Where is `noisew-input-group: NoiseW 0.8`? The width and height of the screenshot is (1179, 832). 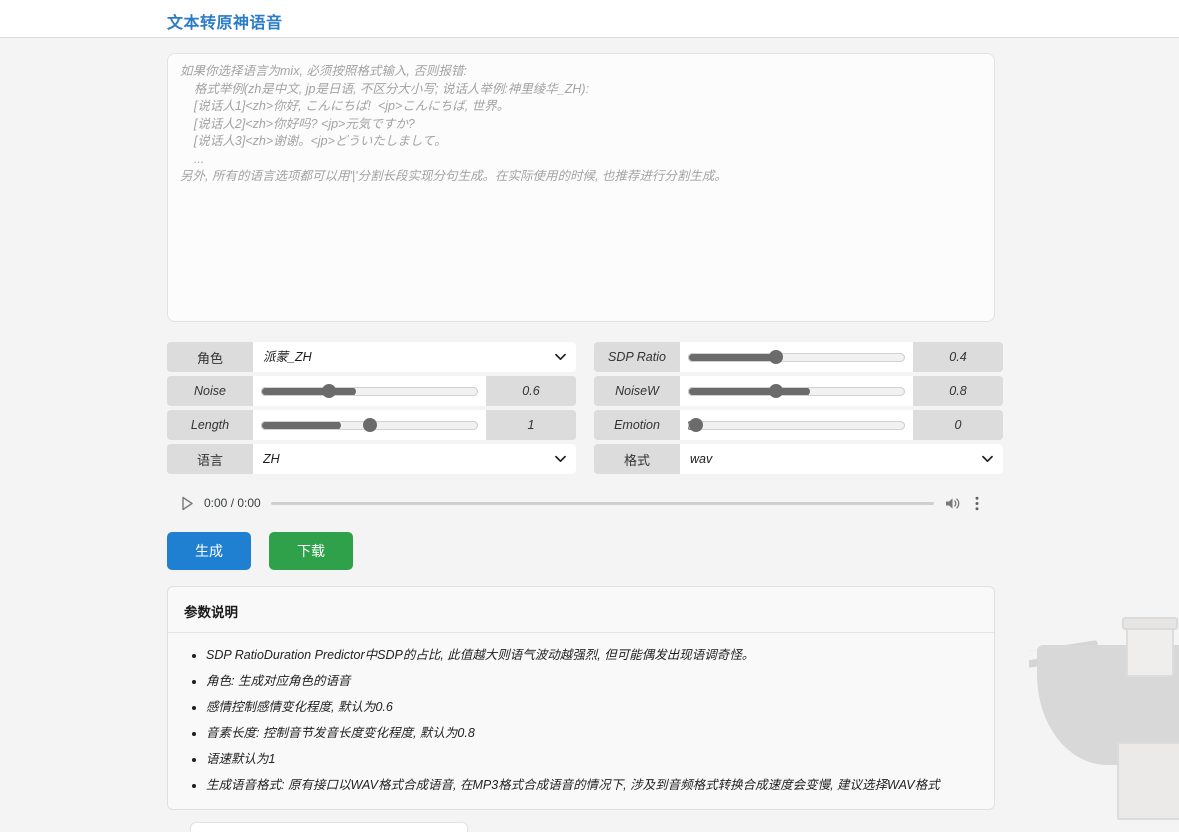
noisew-input-group: NoiseW 0.8 is located at coordinates (798, 391).